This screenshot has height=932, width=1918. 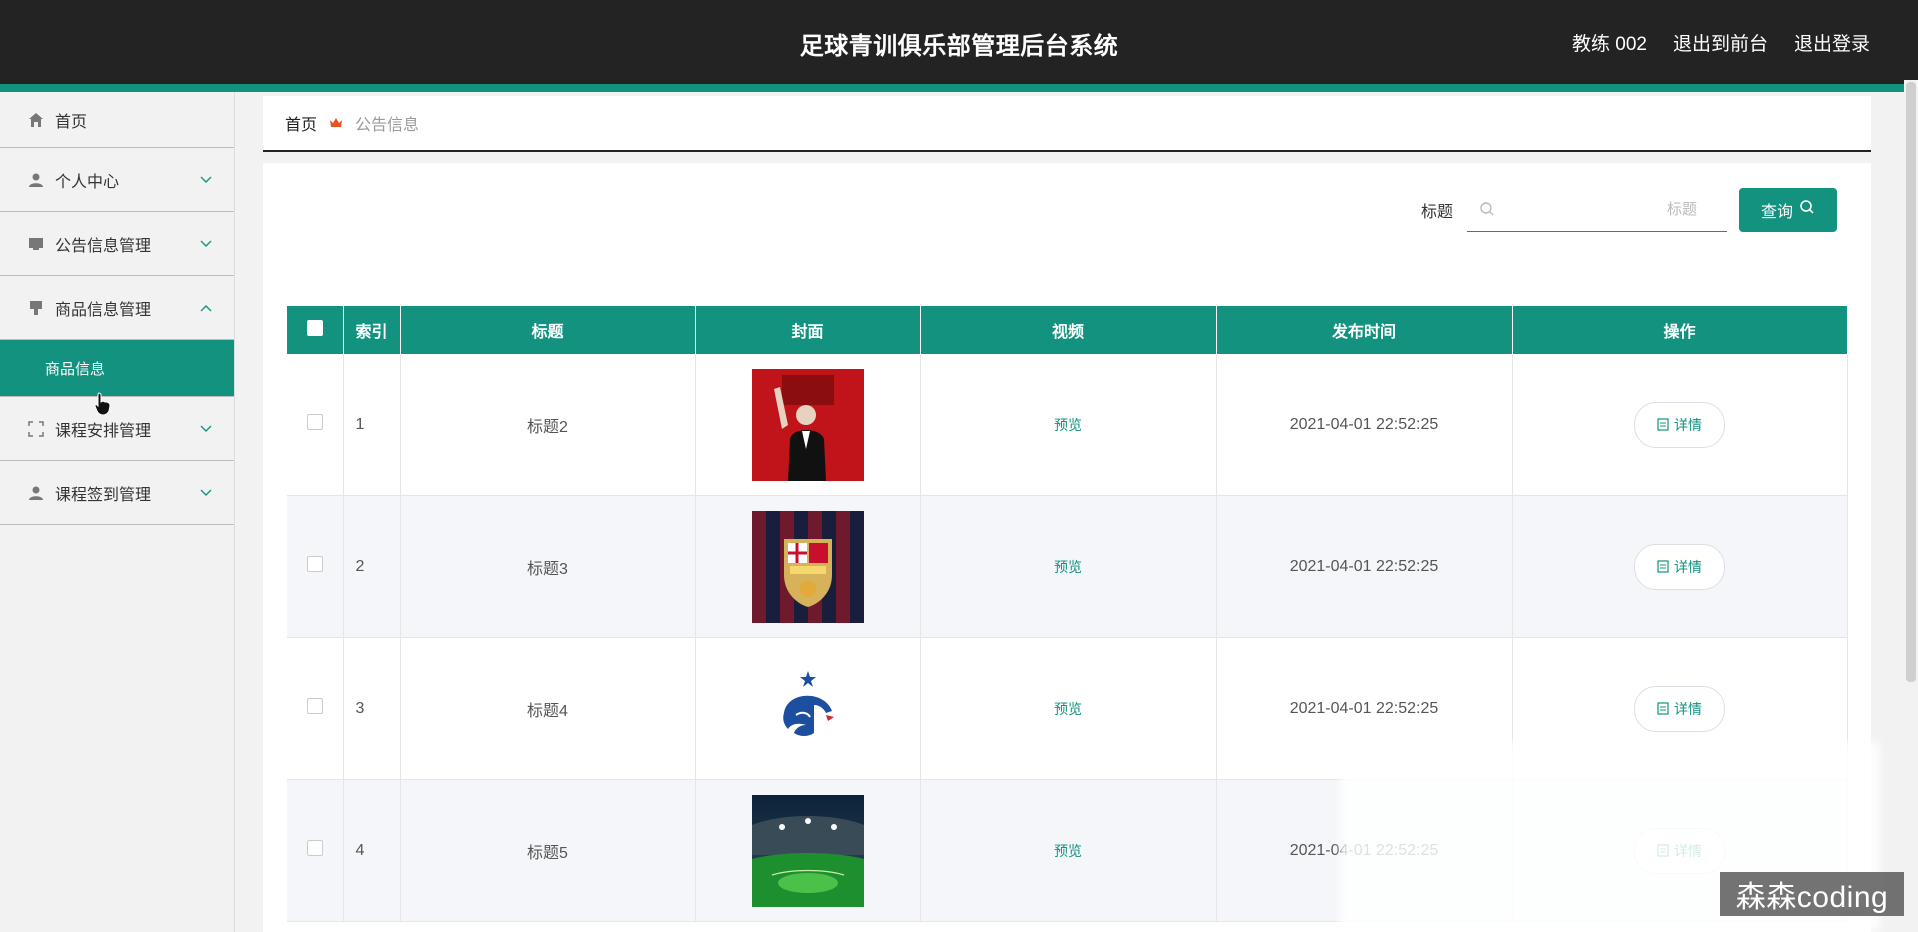 I want to click on sidebar-item-label: 公告信息管理, so click(x=103, y=246).